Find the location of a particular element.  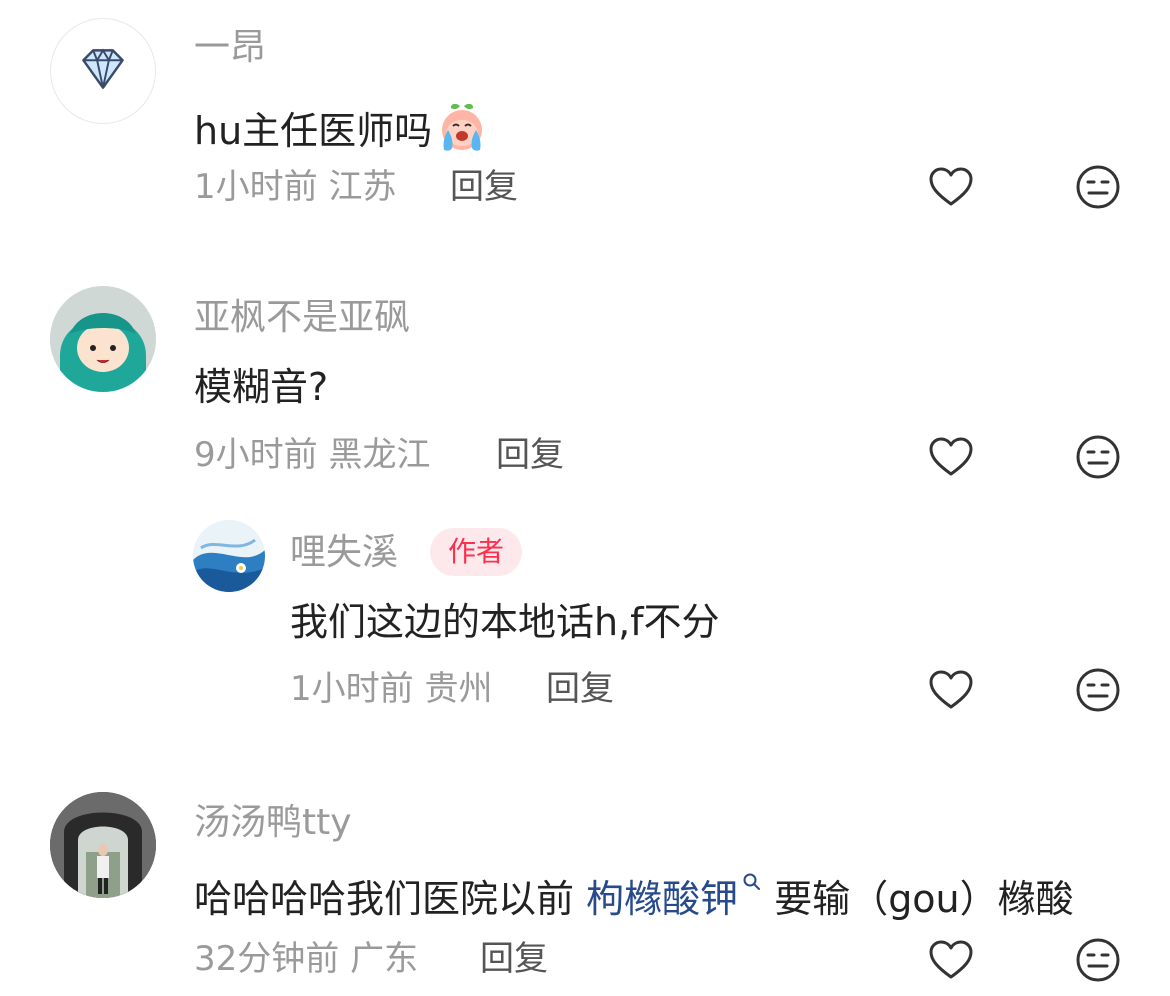

search-link-label: 枸橼酸钾 is located at coordinates (662, 899).